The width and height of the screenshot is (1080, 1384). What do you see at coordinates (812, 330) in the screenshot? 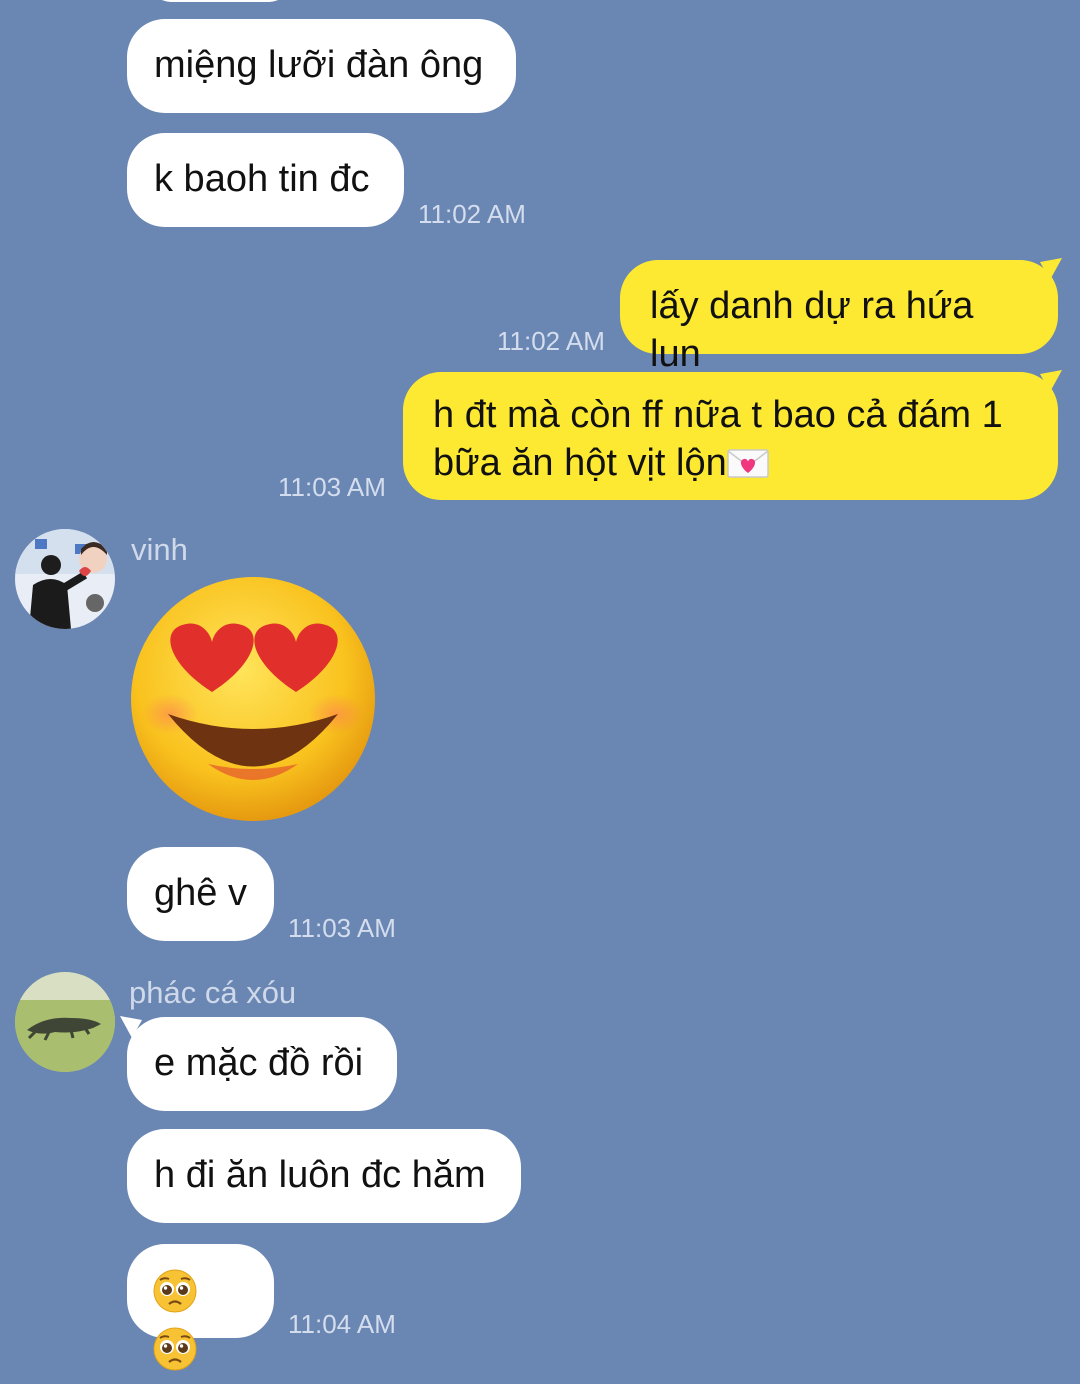
I see `message-text: lấy danh dự ra hứa lun` at bounding box center [812, 330].